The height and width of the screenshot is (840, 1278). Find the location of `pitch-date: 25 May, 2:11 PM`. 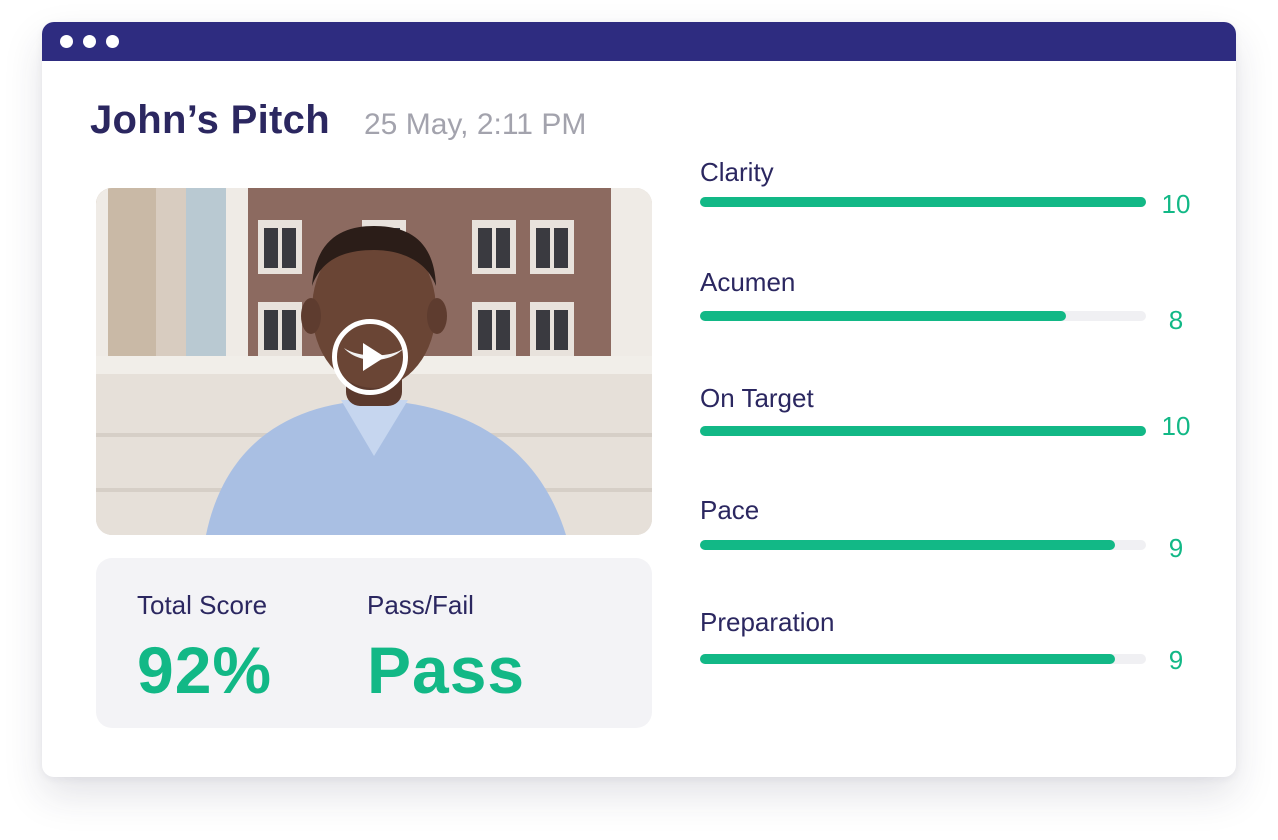

pitch-date: 25 May, 2:11 PM is located at coordinates (475, 124).